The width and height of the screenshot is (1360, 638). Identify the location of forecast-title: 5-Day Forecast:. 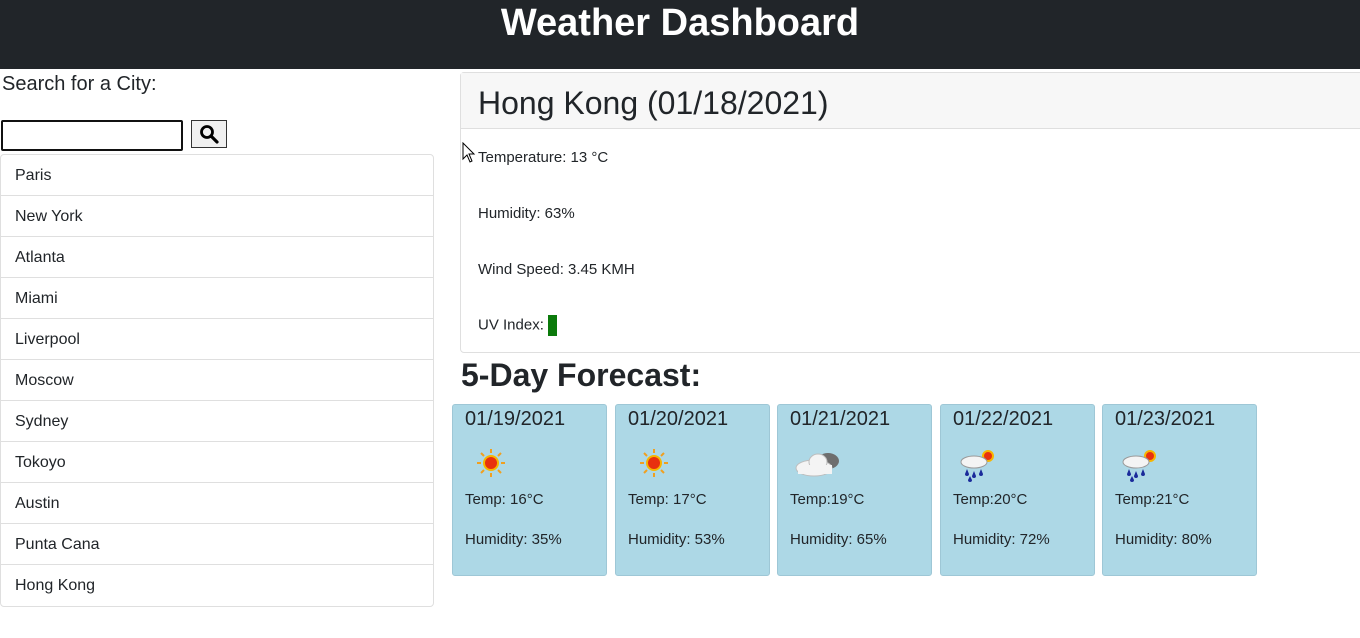
(581, 375).